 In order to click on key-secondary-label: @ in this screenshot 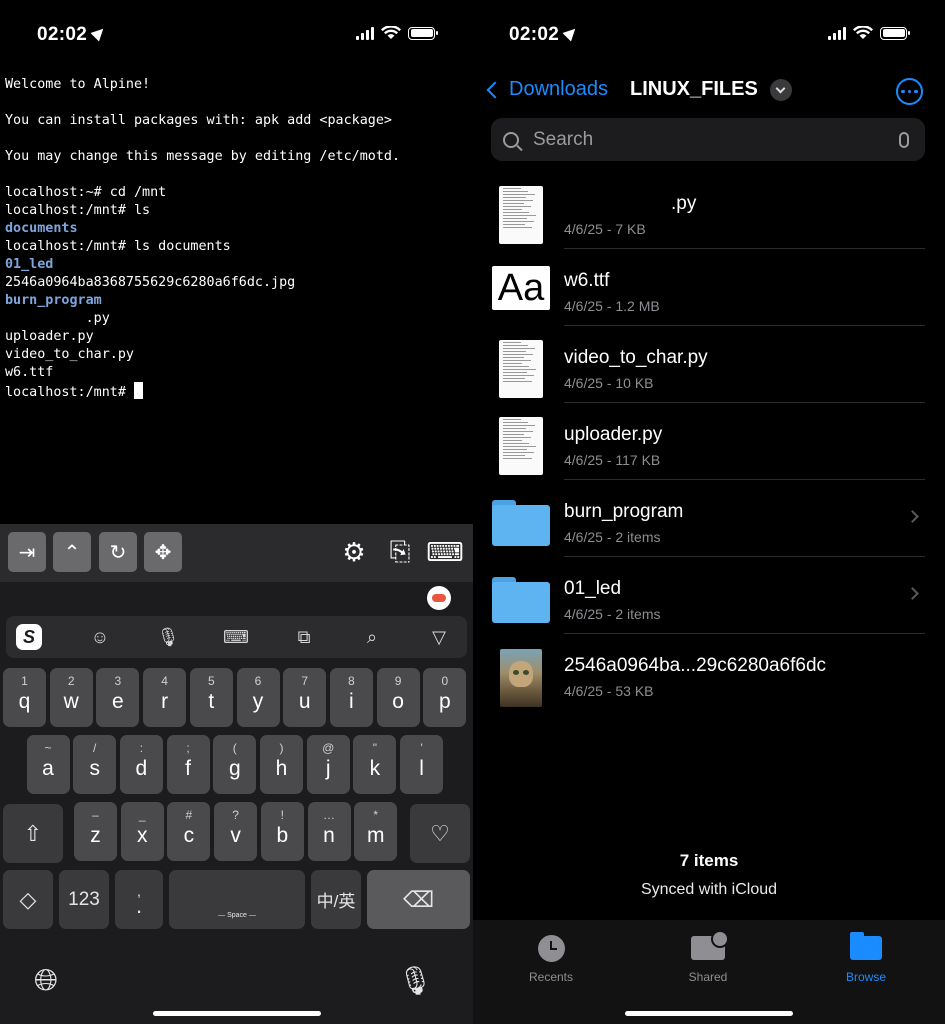, I will do `click(328, 748)`.